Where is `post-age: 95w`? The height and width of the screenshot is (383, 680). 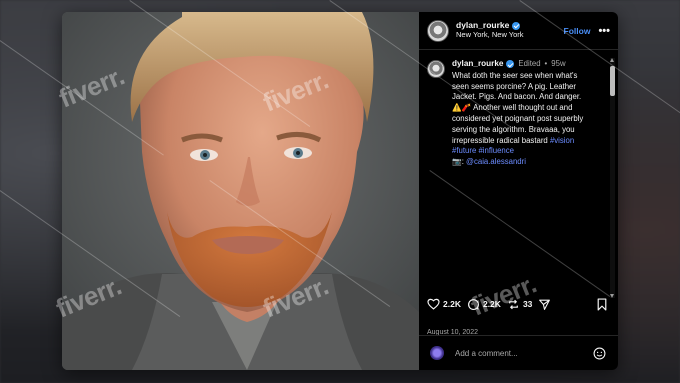 post-age: 95w is located at coordinates (558, 64).